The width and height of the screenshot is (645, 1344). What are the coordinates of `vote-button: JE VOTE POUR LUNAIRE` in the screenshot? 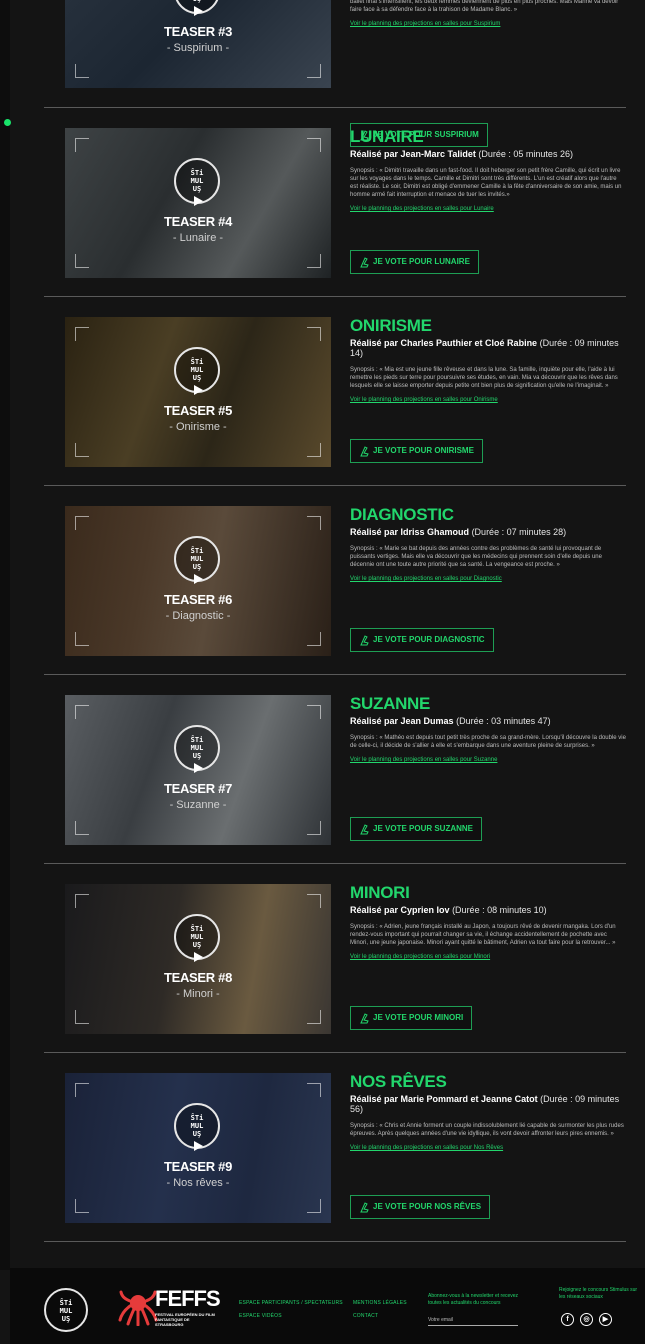 It's located at (414, 262).